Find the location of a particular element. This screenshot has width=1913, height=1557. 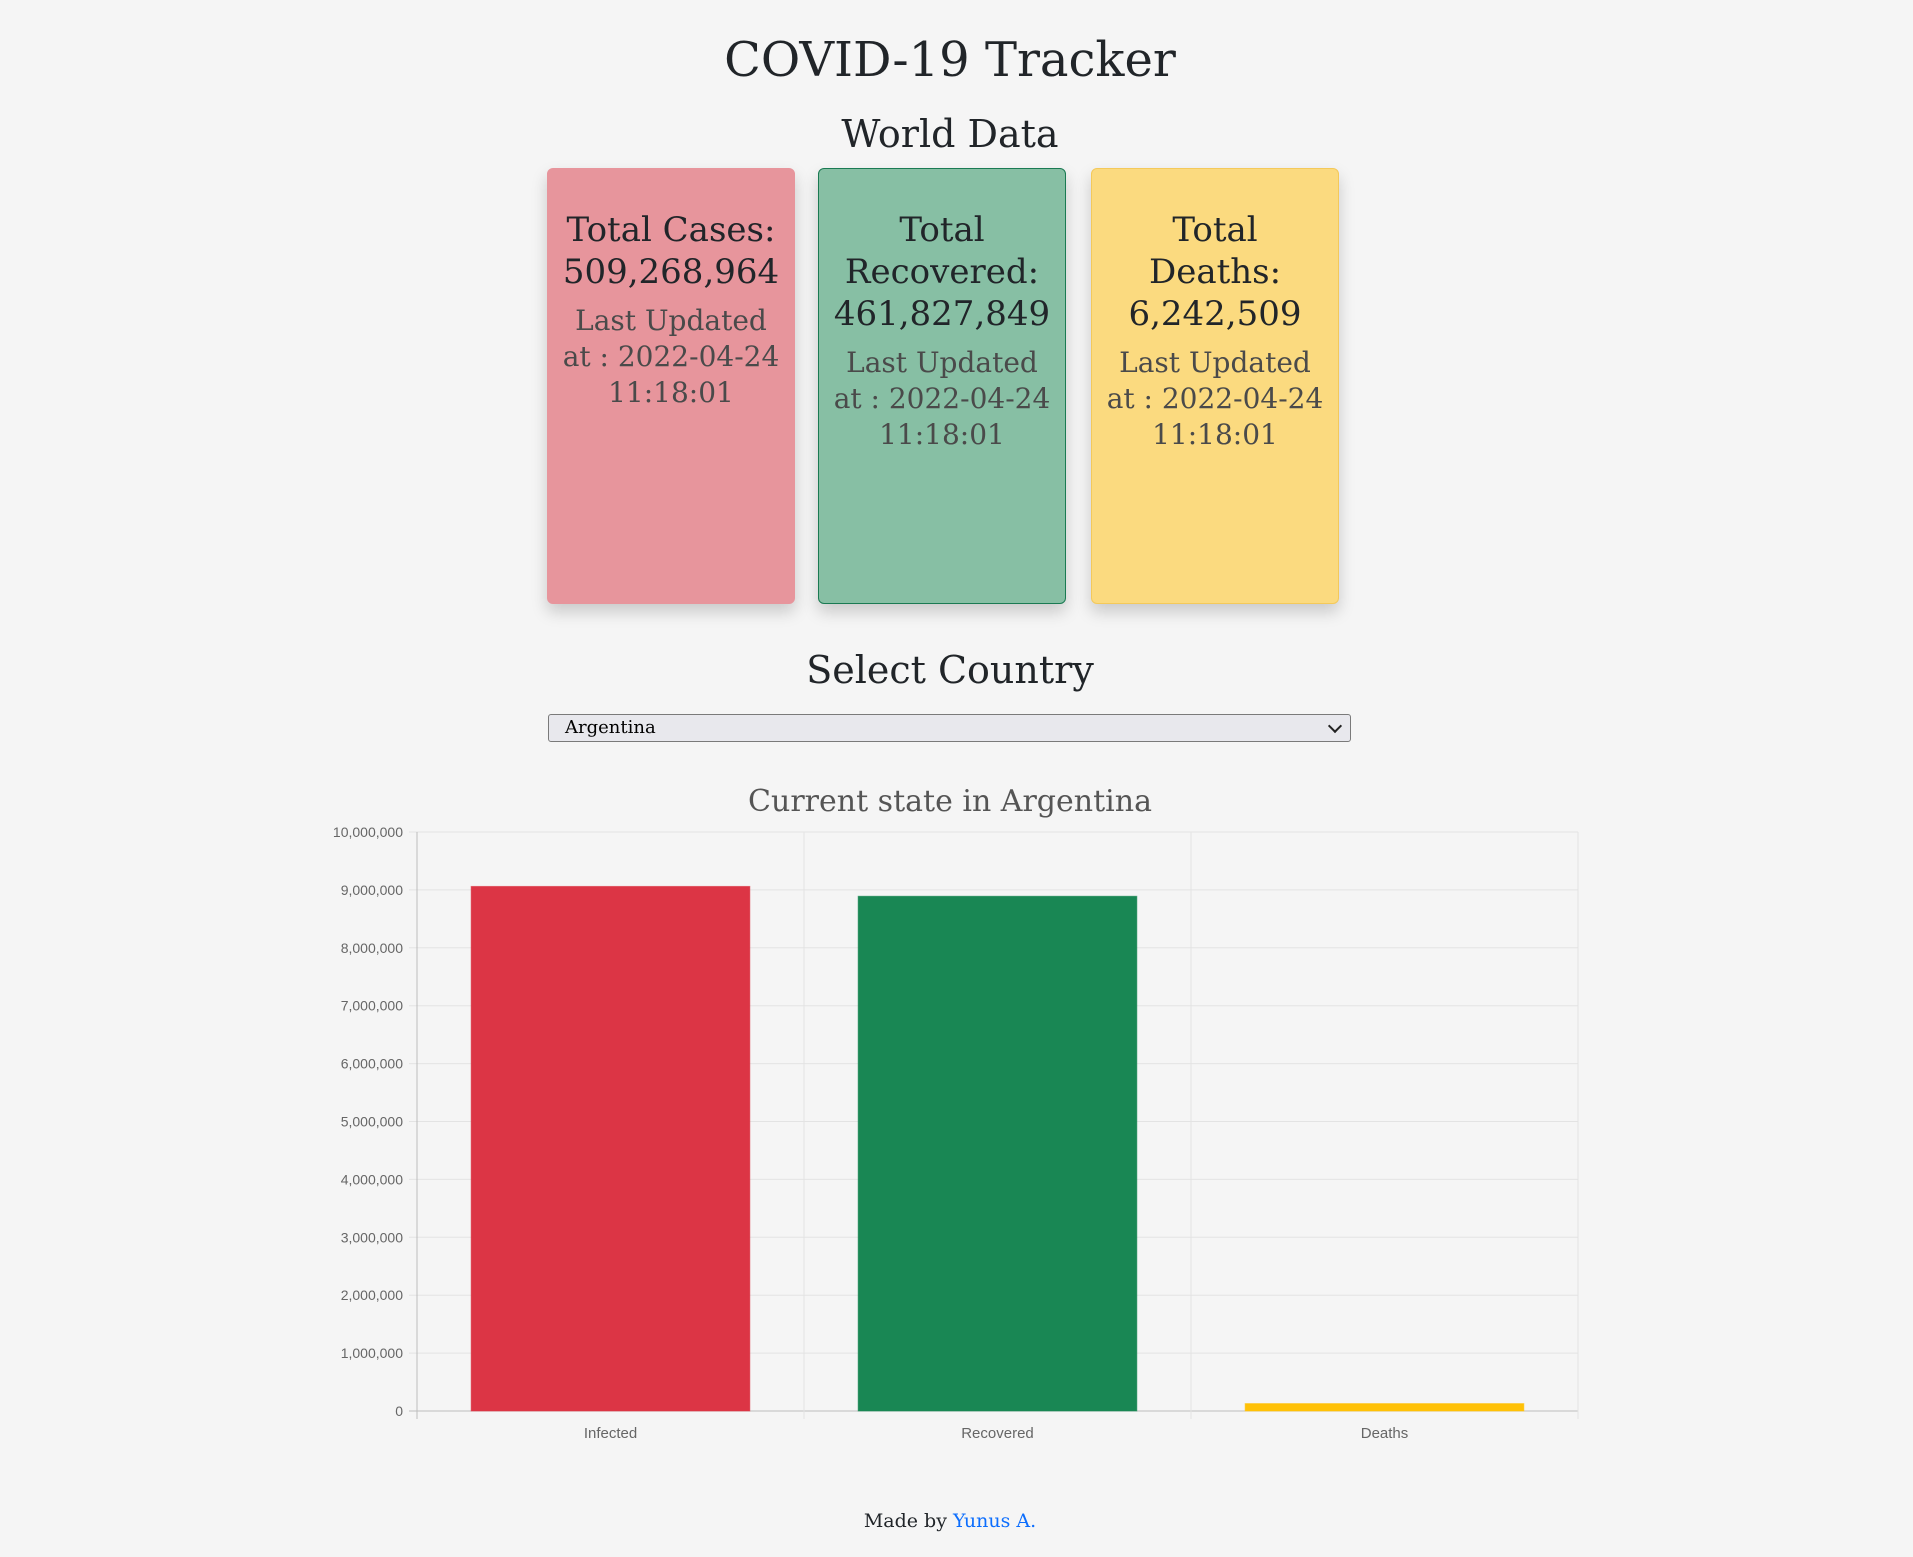

y-tick-label: 10,000,000 is located at coordinates (368, 832).